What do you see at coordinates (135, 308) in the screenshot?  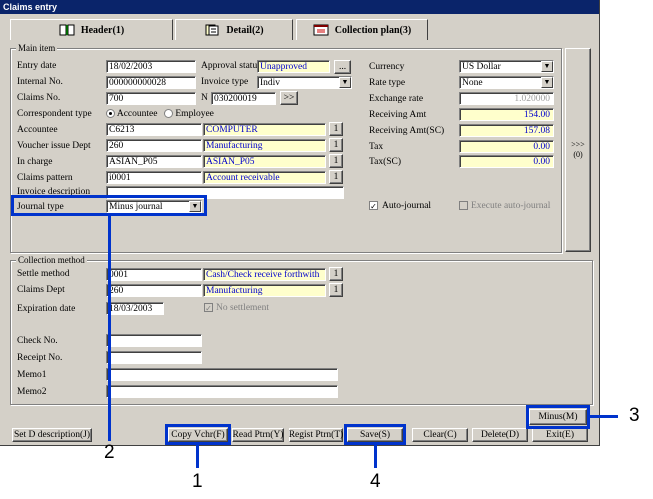 I see `expiration-date-field: 18/03/2003` at bounding box center [135, 308].